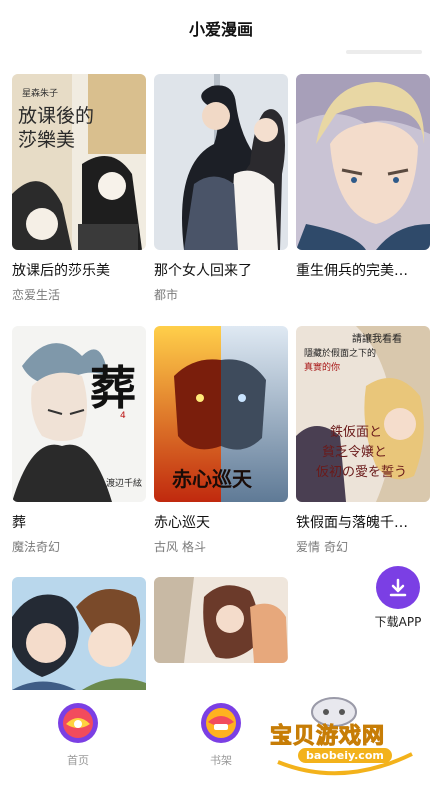  What do you see at coordinates (221, 760) in the screenshot?
I see `tab-bookshelf-label: 书架` at bounding box center [221, 760].